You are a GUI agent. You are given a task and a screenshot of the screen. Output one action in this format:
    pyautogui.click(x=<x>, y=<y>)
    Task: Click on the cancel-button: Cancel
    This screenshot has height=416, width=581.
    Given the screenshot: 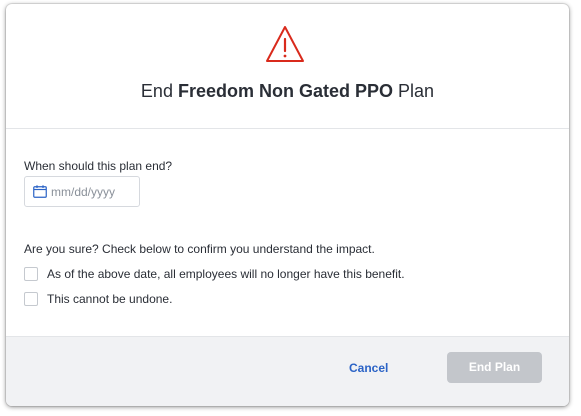 What is the action you would take?
    pyautogui.click(x=368, y=368)
    